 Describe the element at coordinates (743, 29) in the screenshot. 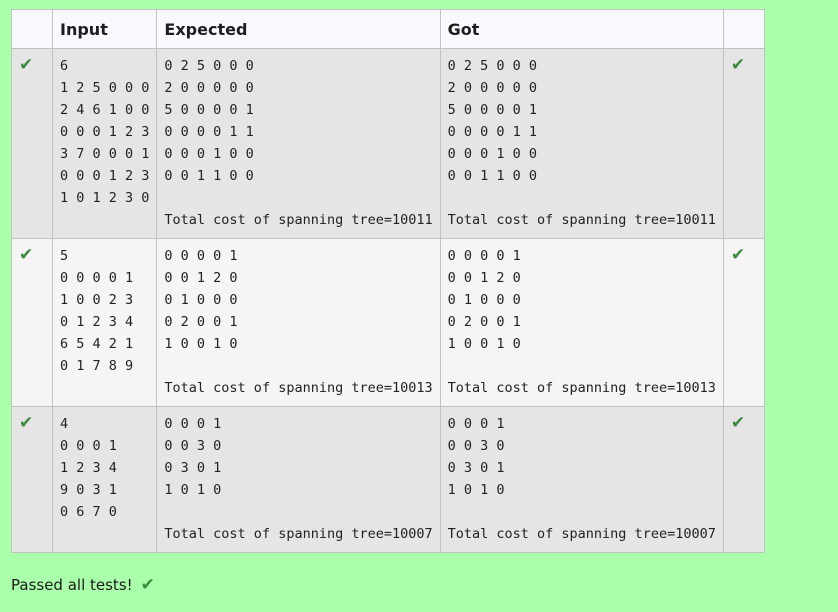

I see `header-status-right` at that location.